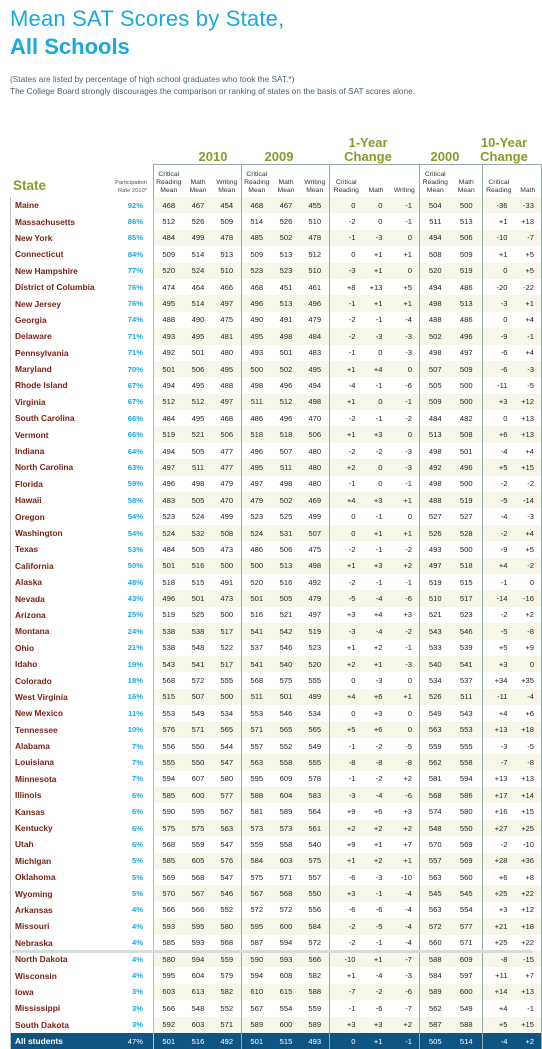 The height and width of the screenshot is (1049, 542). I want to click on state-name: Utah, so click(56, 844).